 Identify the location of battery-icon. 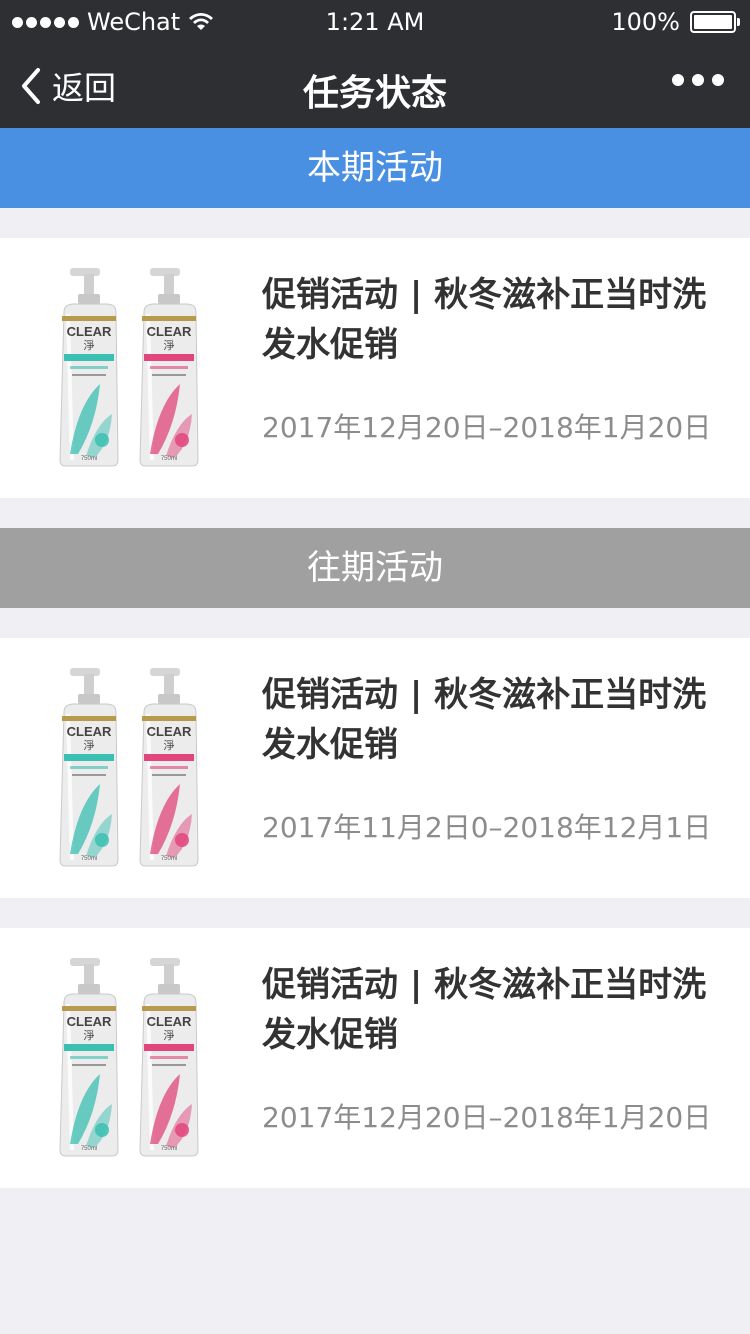
(715, 22).